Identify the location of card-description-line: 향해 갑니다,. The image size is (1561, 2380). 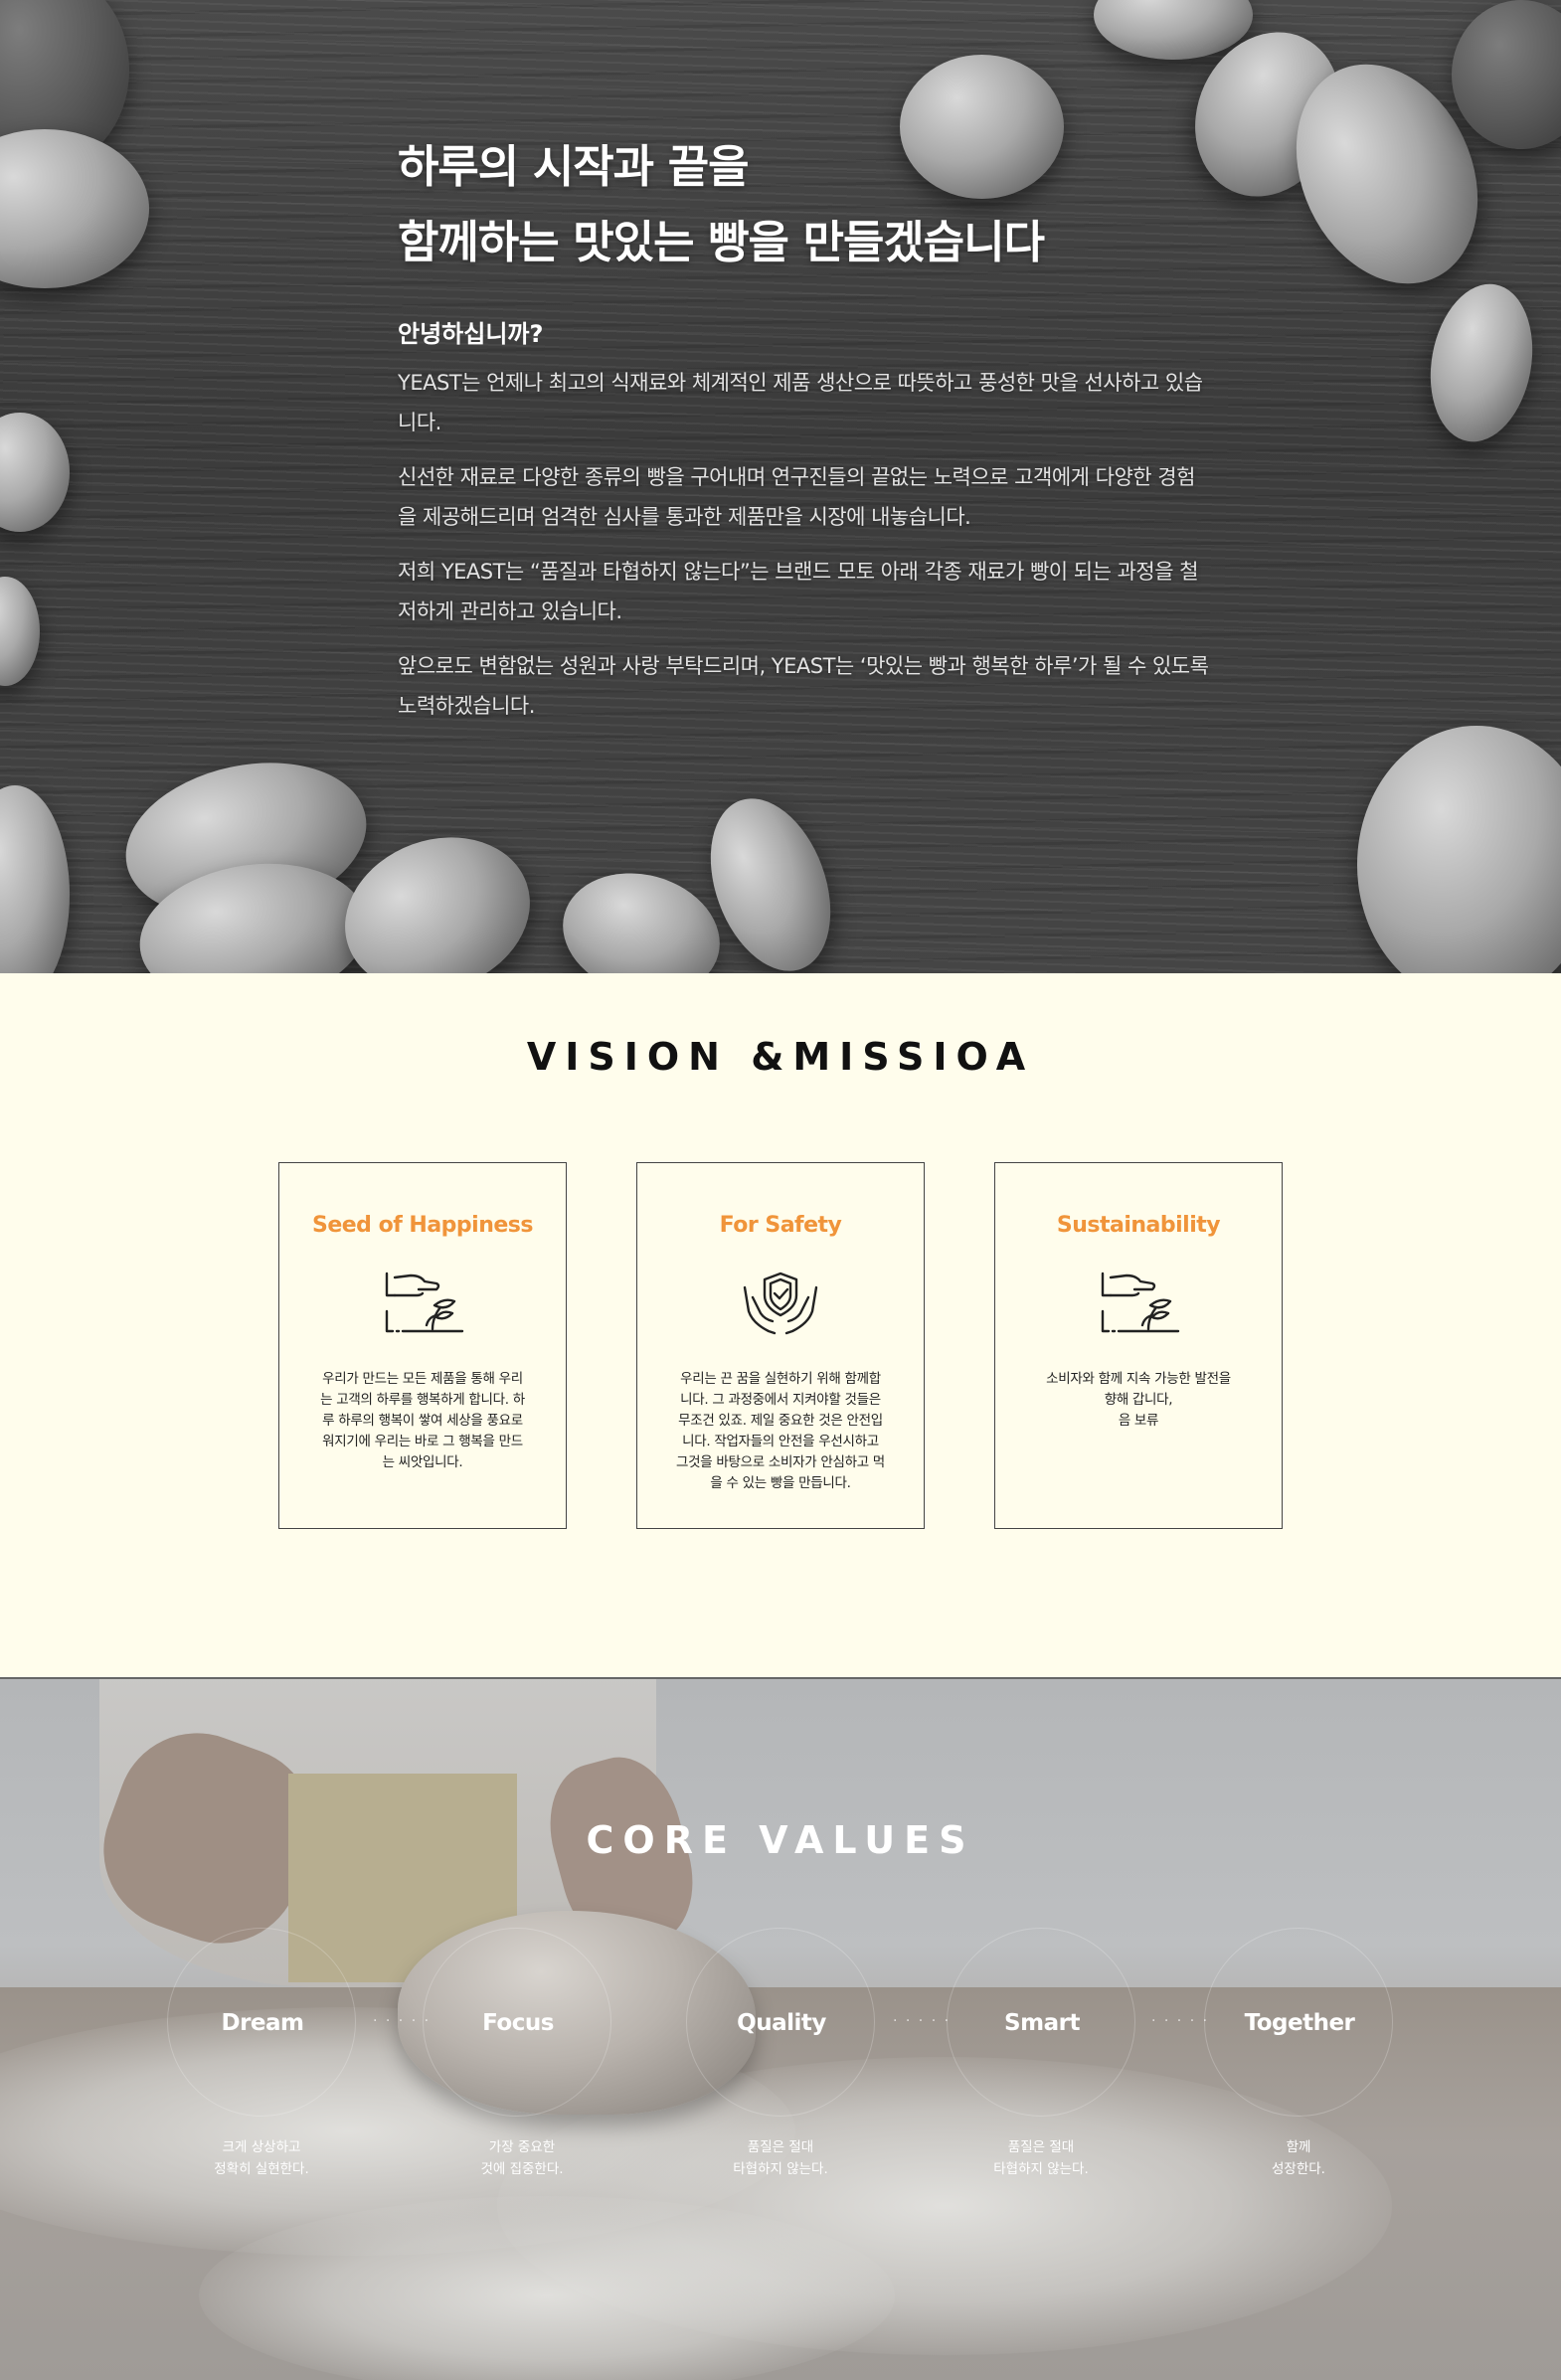
(1138, 1400).